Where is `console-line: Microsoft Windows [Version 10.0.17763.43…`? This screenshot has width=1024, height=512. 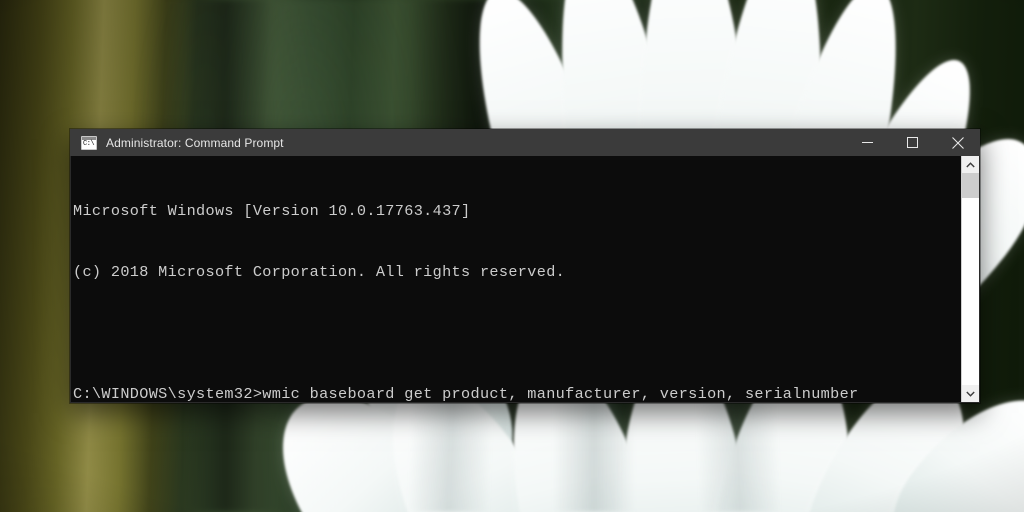
console-line: Microsoft Windows [Version 10.0.17763.43… is located at coordinates (272, 210).